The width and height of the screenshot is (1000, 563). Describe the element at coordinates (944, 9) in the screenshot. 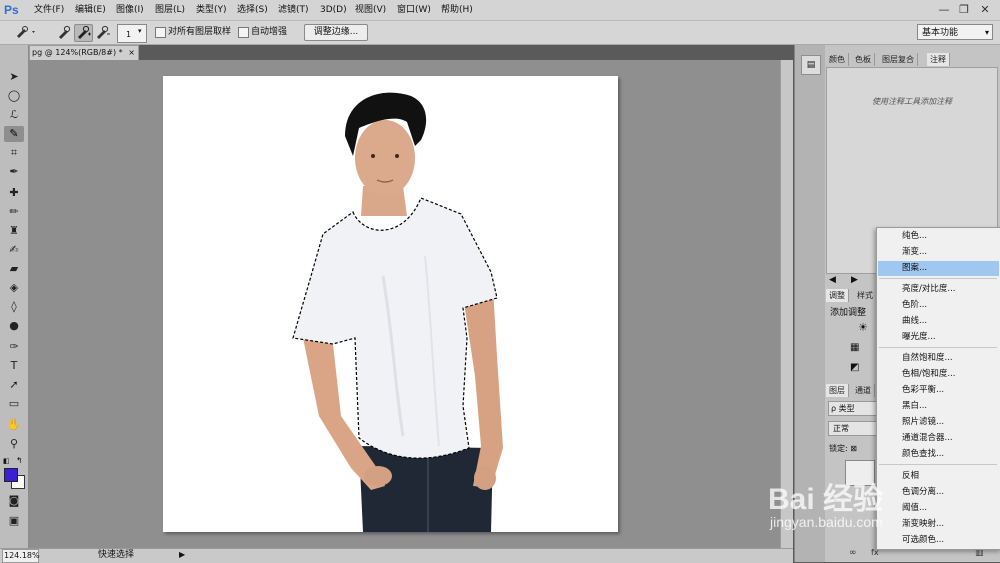

I see `minimize-icon: —` at that location.